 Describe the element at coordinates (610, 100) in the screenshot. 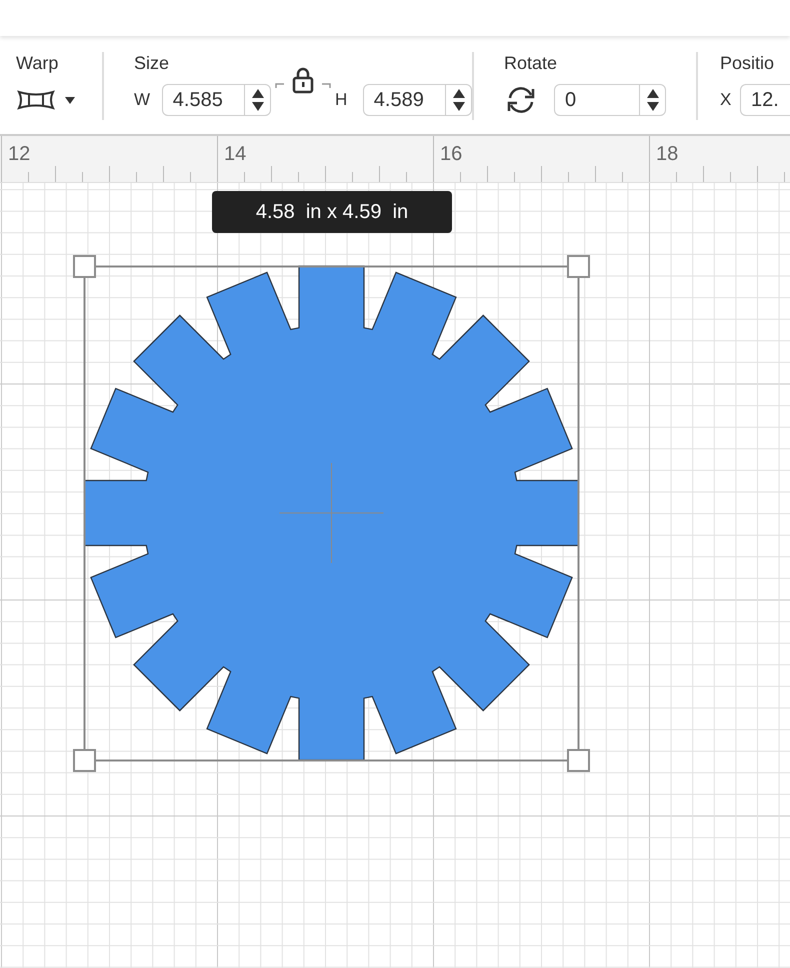

I see `rotate-field: 0` at that location.